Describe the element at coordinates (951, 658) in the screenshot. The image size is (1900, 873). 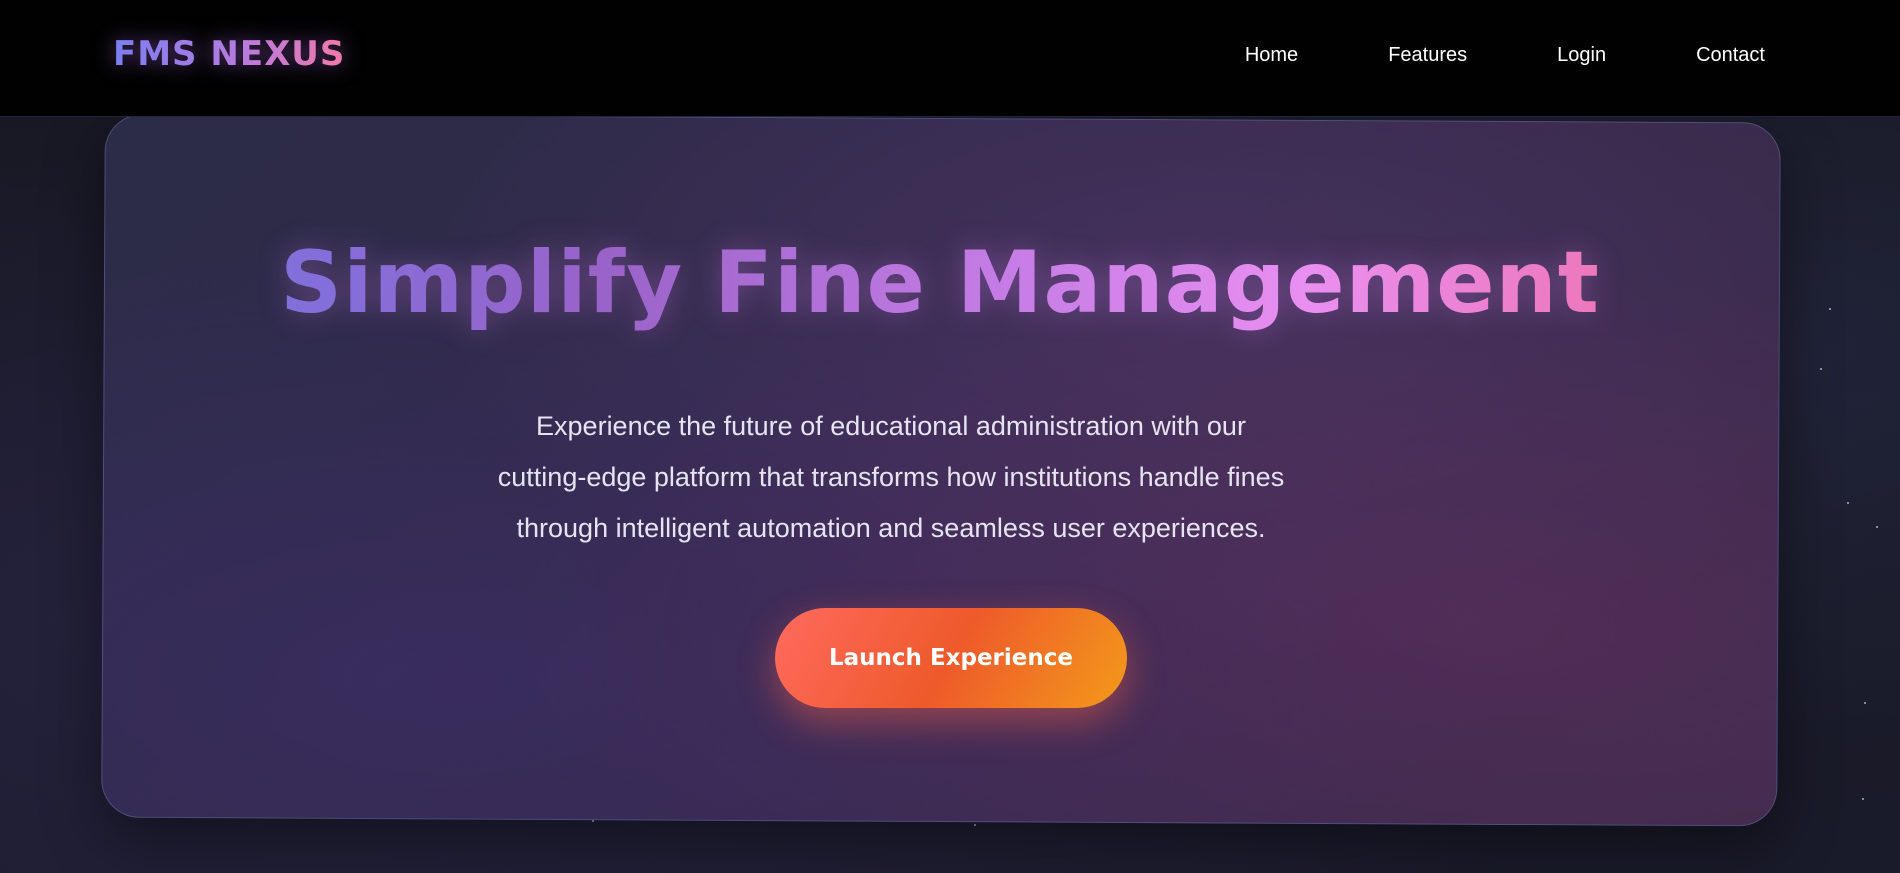
I see `launch-experience-button: Launch Experience` at that location.